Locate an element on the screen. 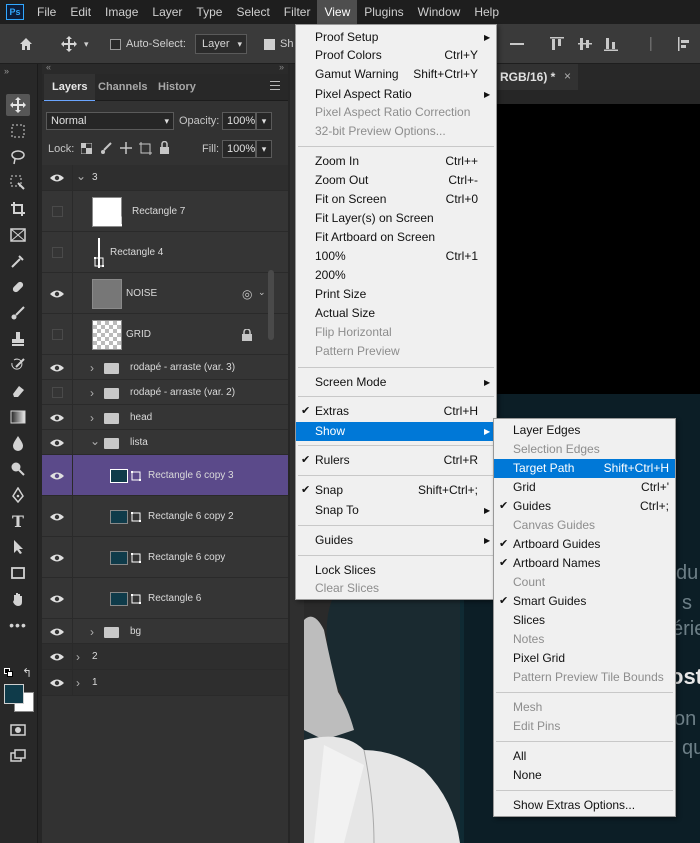  menu-filter: Filter is located at coordinates (297, 12).